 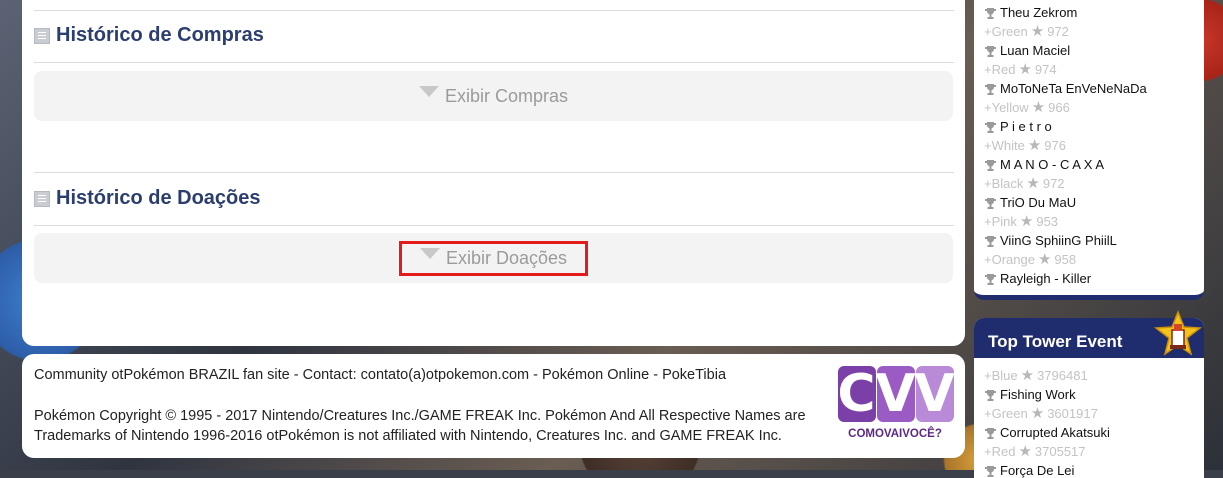 I want to click on ranking-entry: Fishing Work, so click(x=1047, y=394).